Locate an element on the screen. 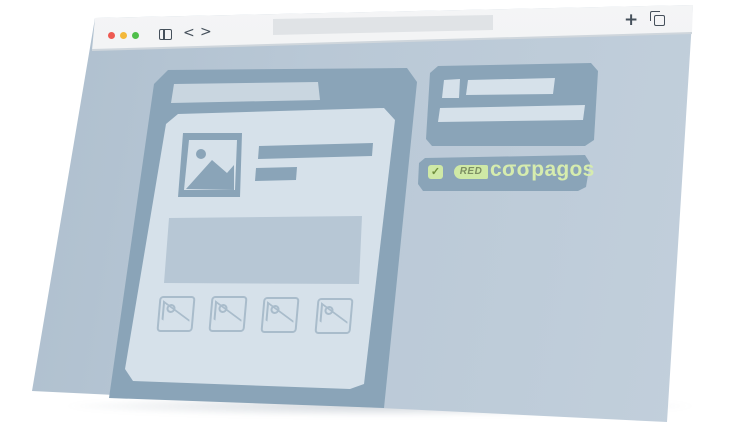 The height and width of the screenshot is (424, 742). brand-logo-text: cσσpagos is located at coordinates (542, 169).